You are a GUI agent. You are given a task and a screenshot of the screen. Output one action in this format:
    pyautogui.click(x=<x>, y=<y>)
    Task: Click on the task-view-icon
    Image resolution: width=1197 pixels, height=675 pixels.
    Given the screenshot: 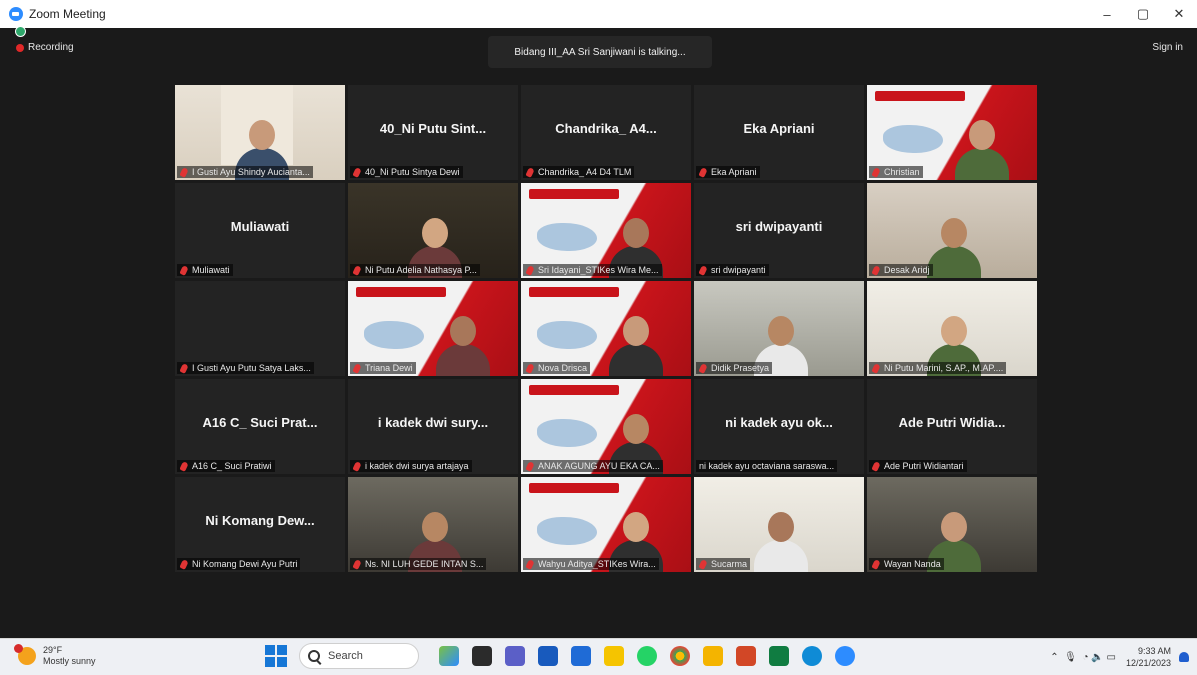 What is the action you would take?
    pyautogui.click(x=482, y=656)
    